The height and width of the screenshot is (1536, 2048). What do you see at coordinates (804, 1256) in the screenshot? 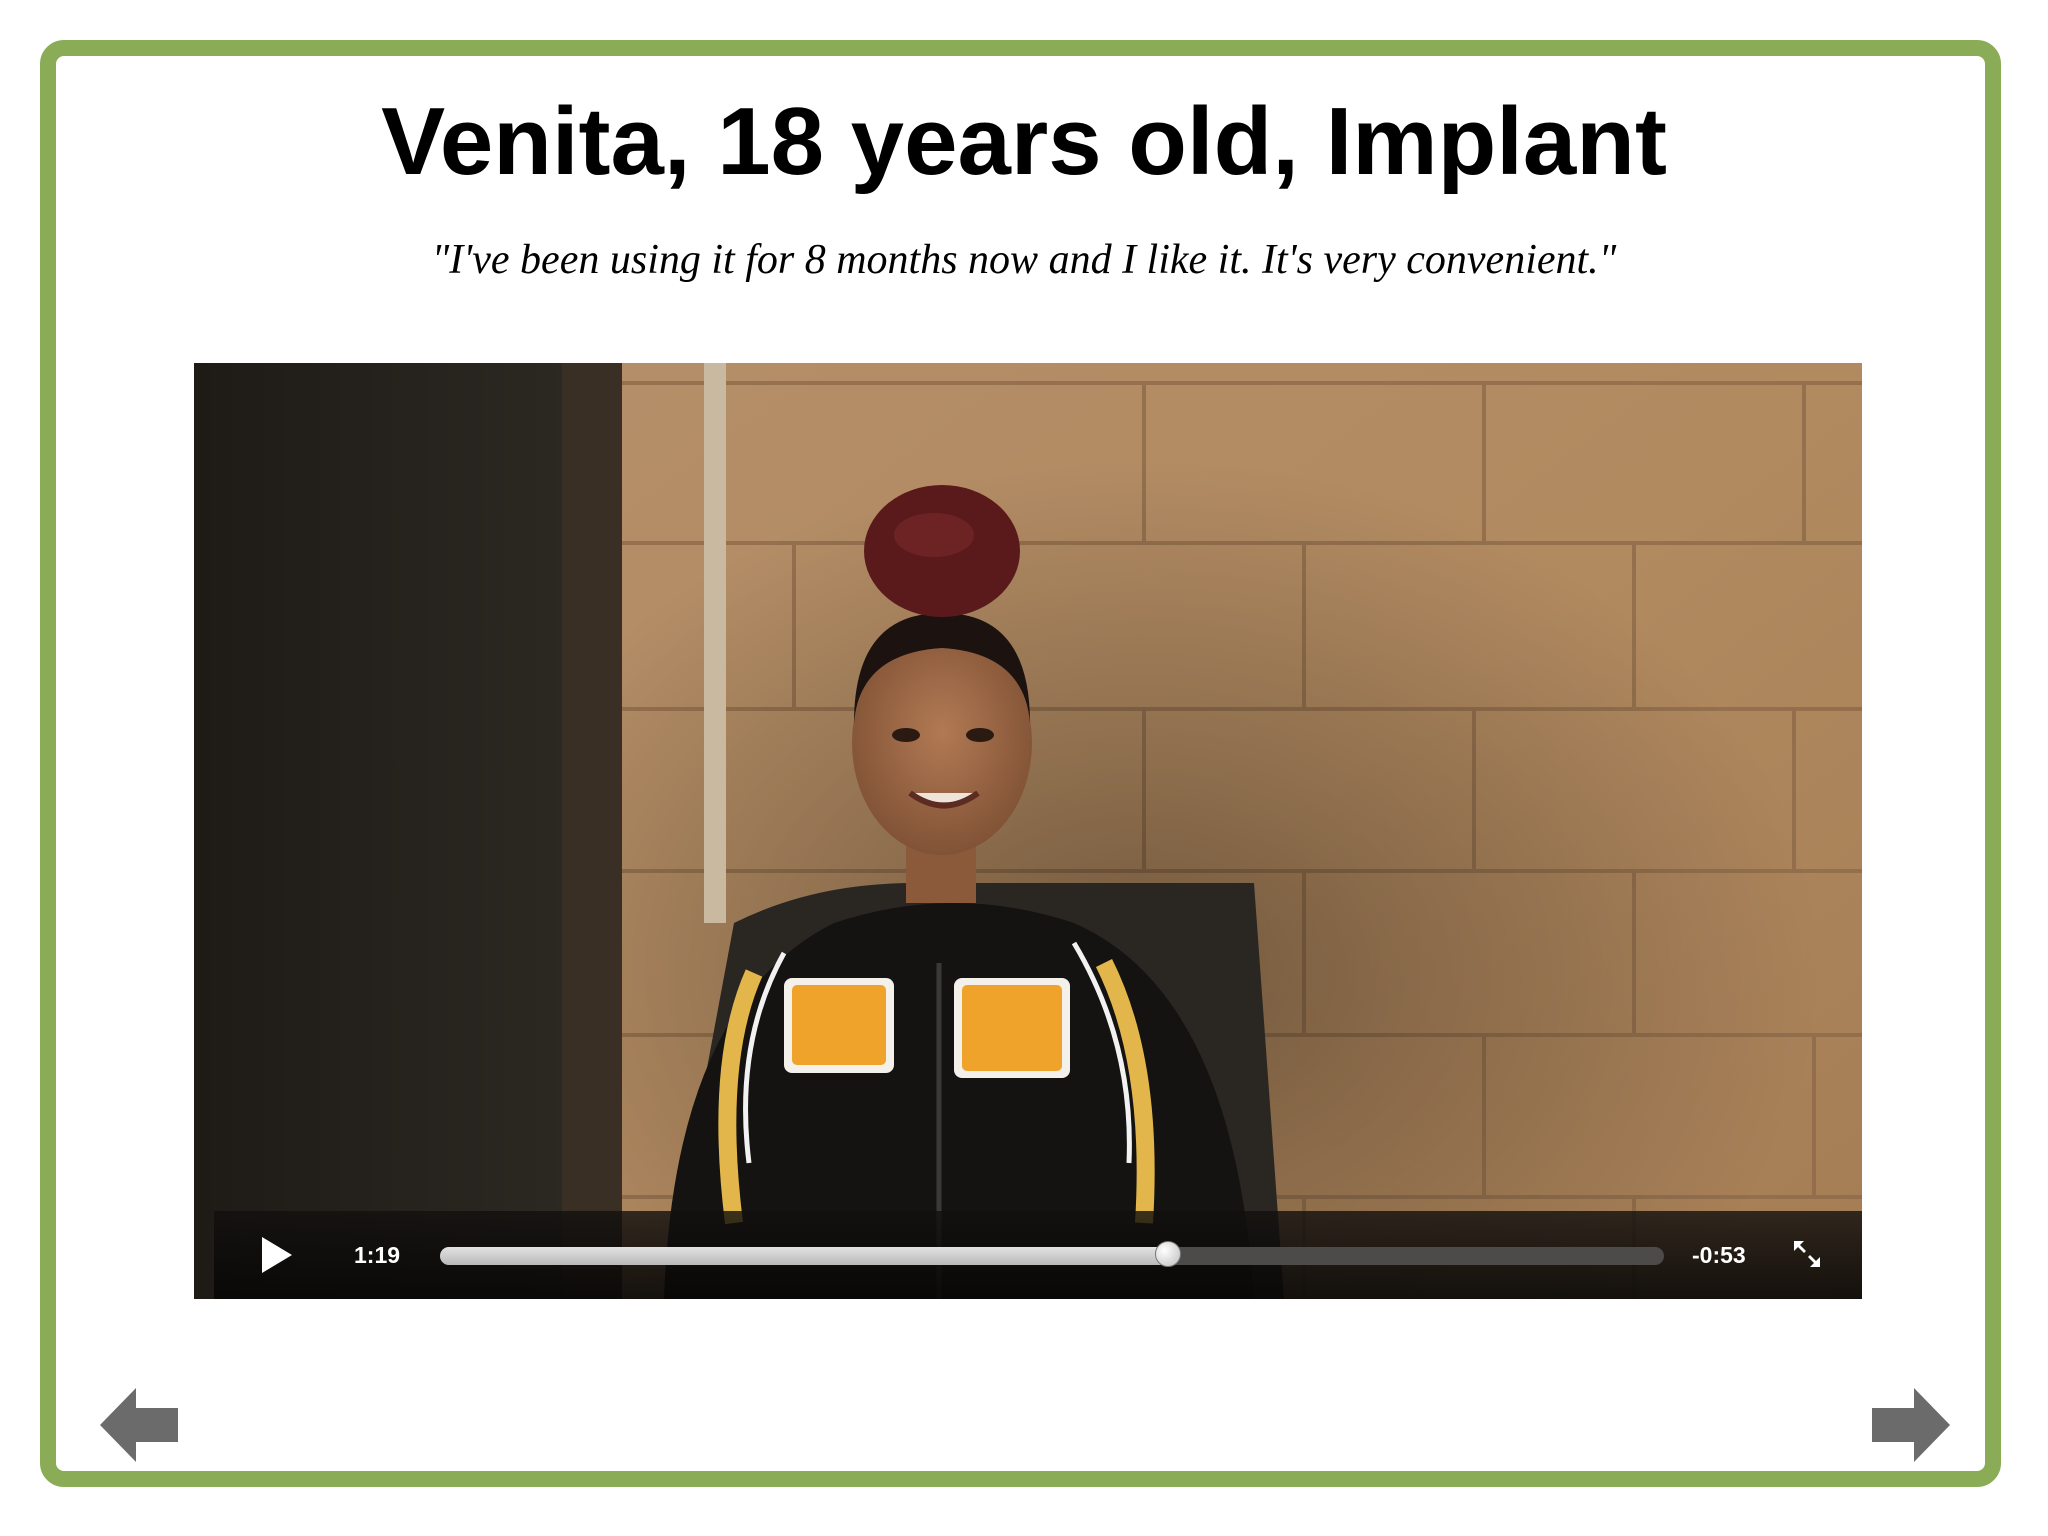
I see `seek-bar-progress` at bounding box center [804, 1256].